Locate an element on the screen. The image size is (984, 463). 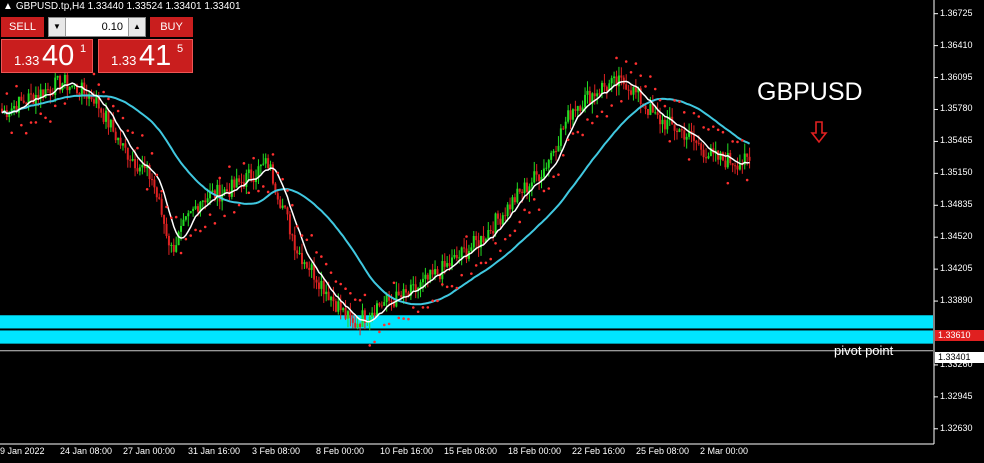
price-label: 1.36410 is located at coordinates (956, 44).